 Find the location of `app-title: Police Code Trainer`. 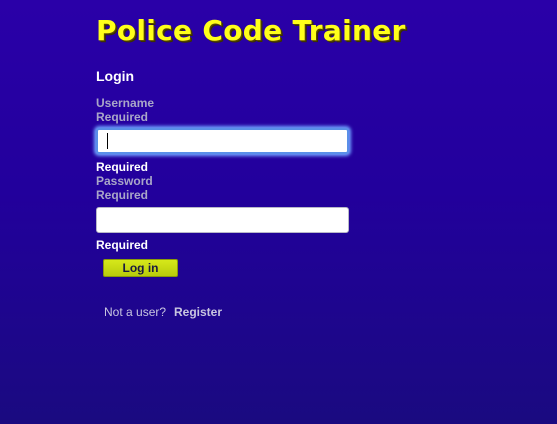

app-title: Police Code Trainer is located at coordinates (251, 30).